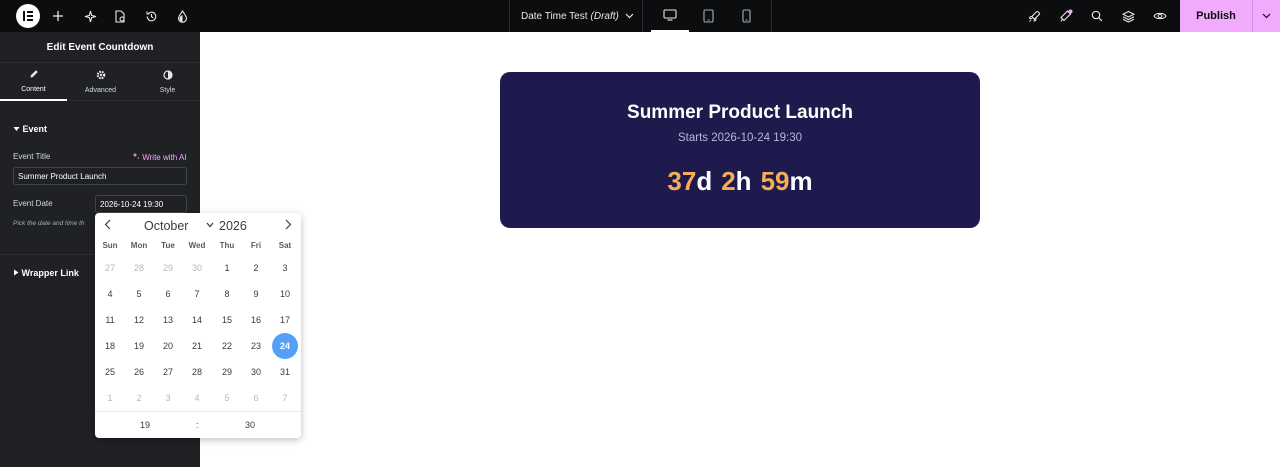 The image size is (1280, 467). What do you see at coordinates (740, 112) in the screenshot?
I see `event-title: Summer Product Launch` at bounding box center [740, 112].